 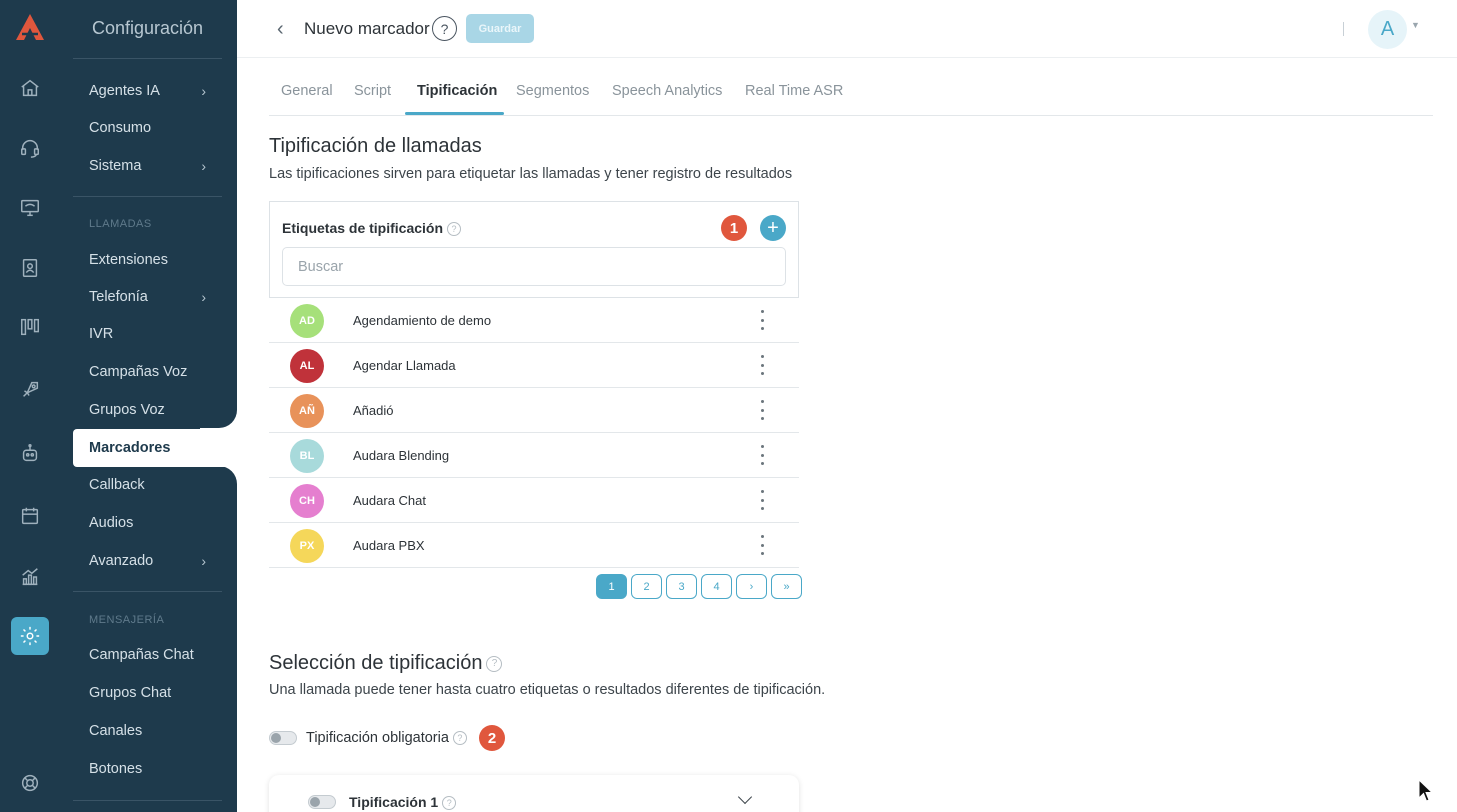 What do you see at coordinates (30, 327) in the screenshot?
I see `kanban-icon` at bounding box center [30, 327].